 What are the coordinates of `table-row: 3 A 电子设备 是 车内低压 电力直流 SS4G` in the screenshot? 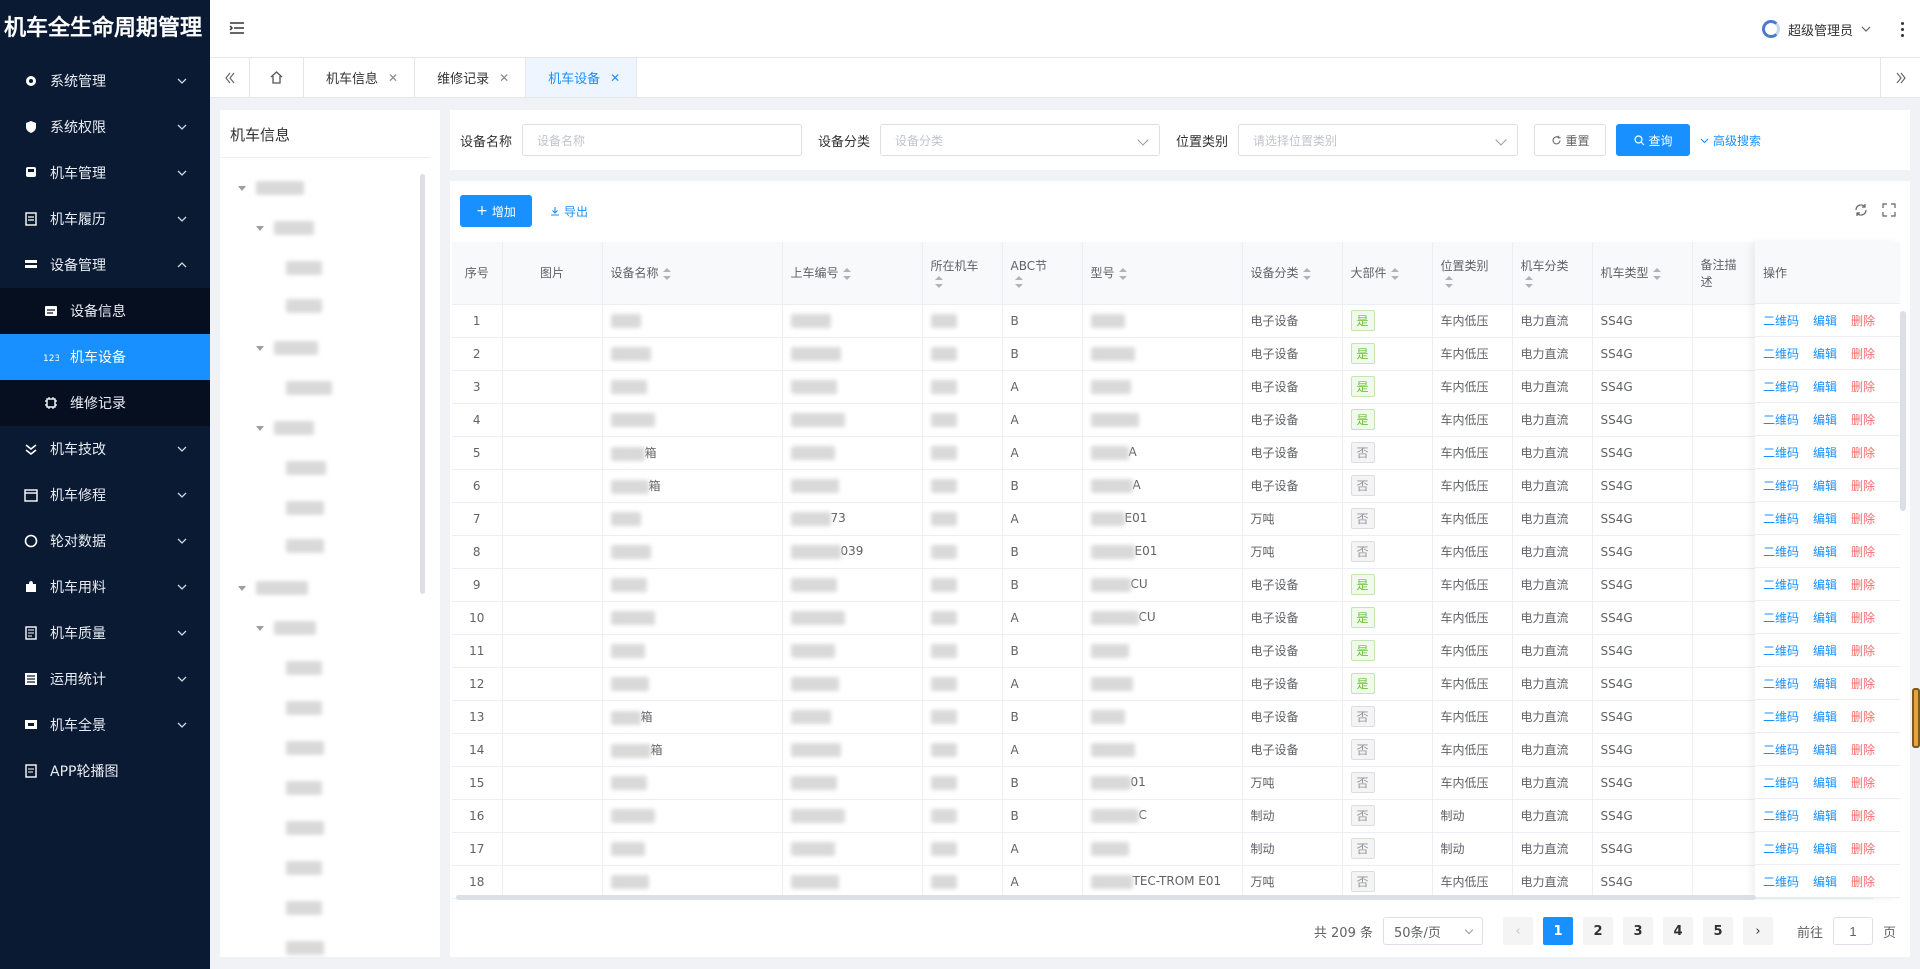 It's located at (1162, 387).